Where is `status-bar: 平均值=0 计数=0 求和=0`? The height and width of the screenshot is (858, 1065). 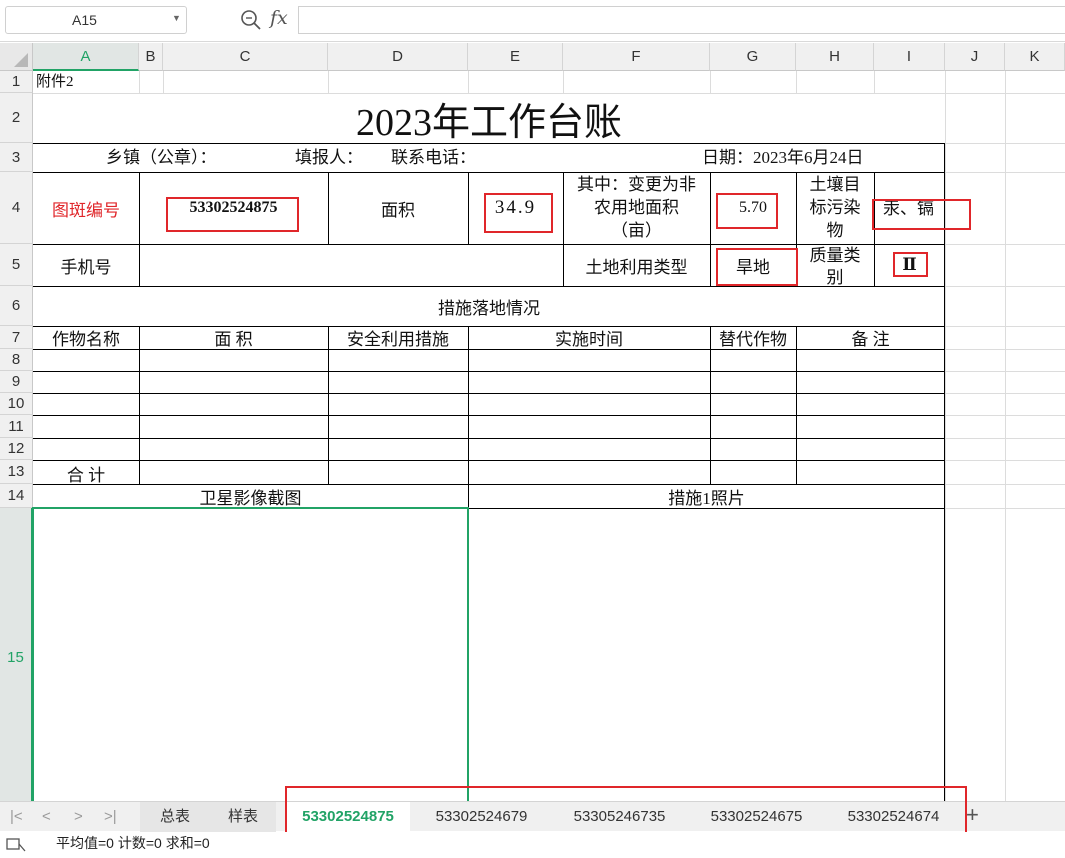 status-bar: 平均值=0 计数=0 求和=0 is located at coordinates (532, 843).